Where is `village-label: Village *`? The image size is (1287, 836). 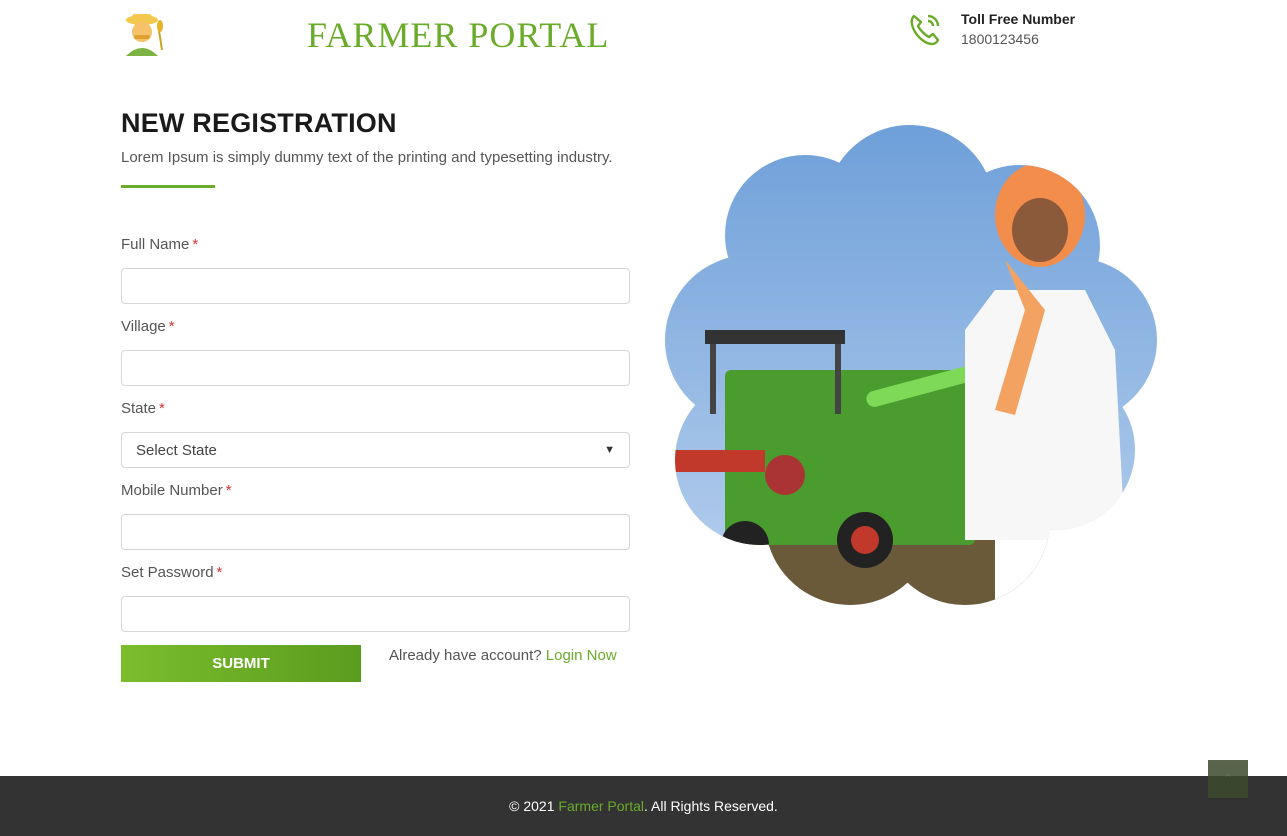 village-label: Village * is located at coordinates (148, 326).